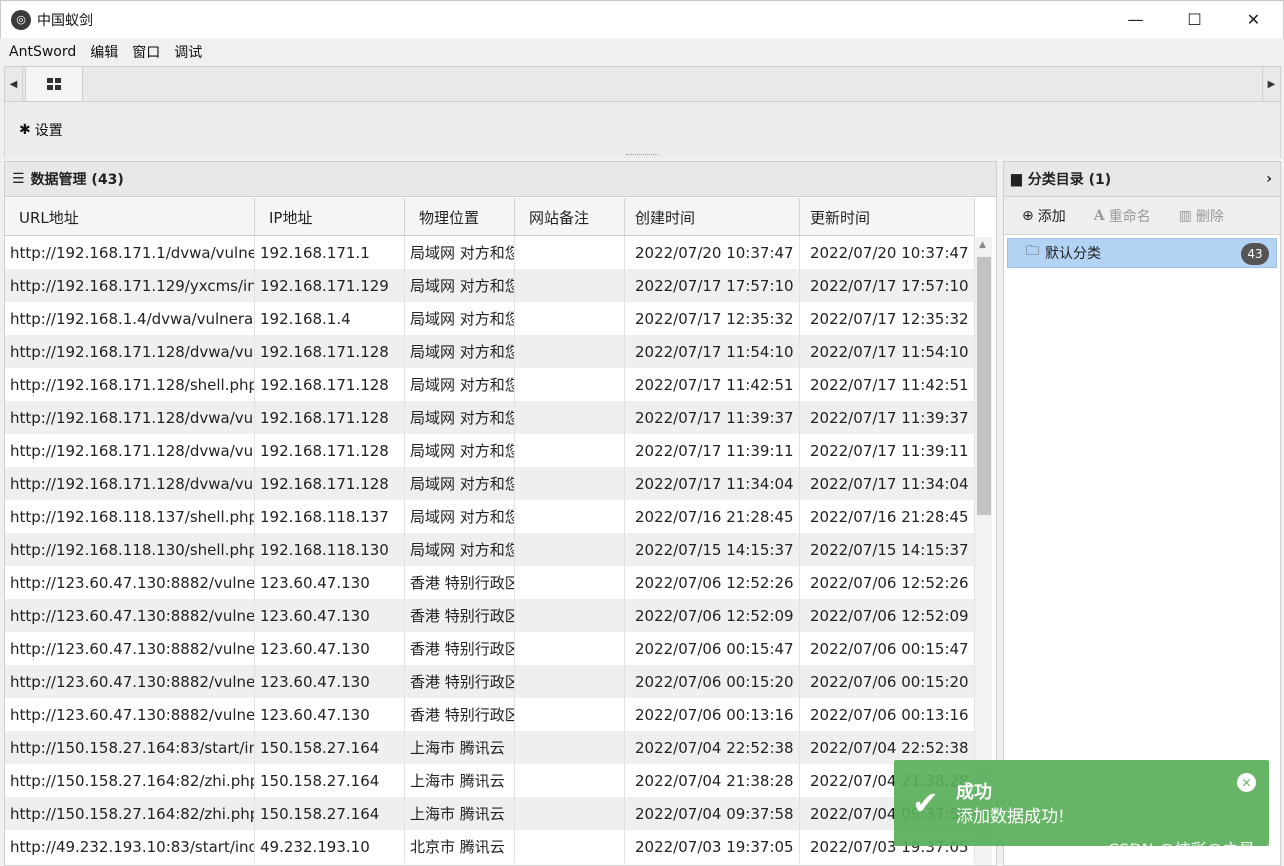 Image resolution: width=1284 pixels, height=866 pixels. I want to click on cell-created: 2022/07/17 11:42:51, so click(712, 384).